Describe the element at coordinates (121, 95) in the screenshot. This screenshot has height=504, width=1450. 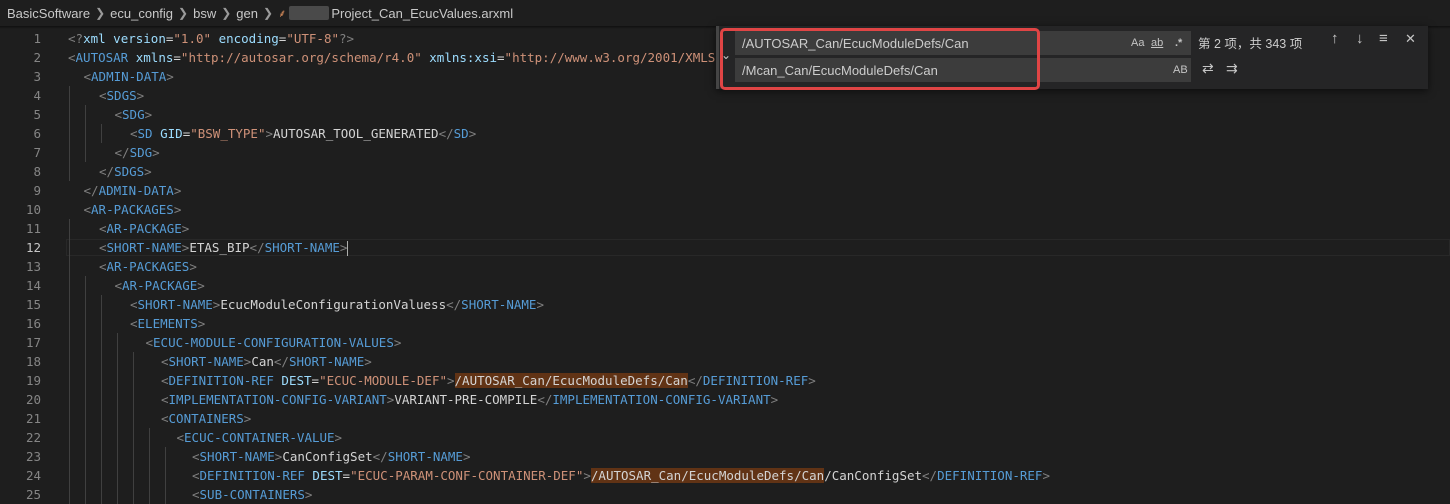
I see `line-code: <SDGS>` at that location.